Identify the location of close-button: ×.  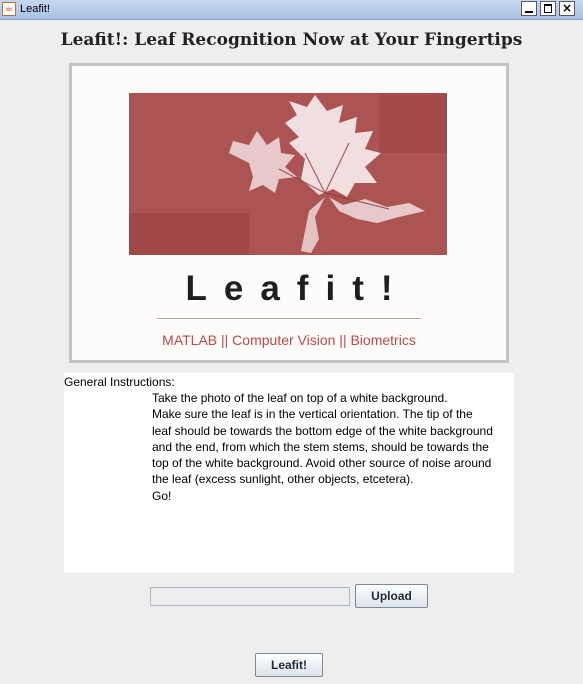
(567, 8).